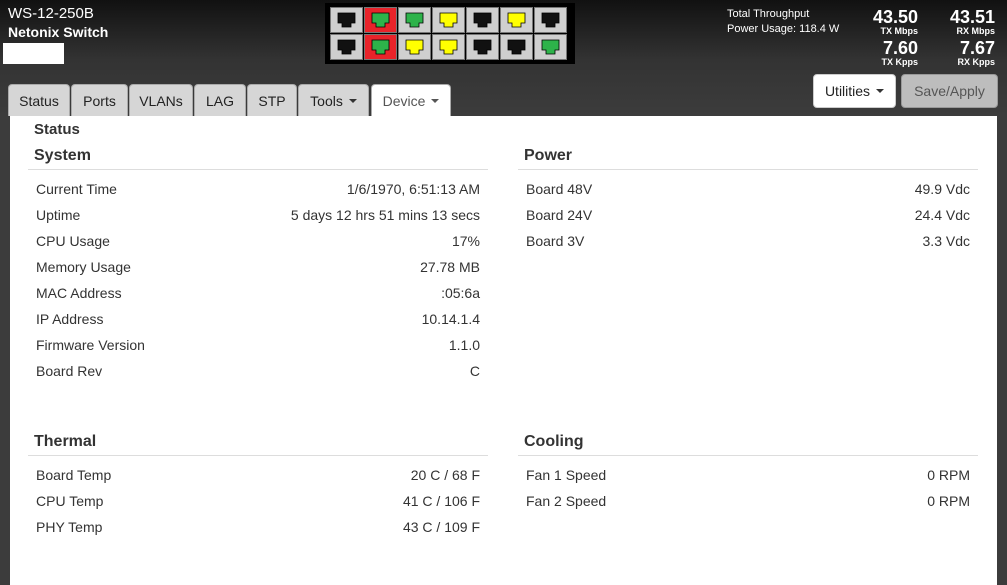 The height and width of the screenshot is (585, 1007). What do you see at coordinates (946, 241) in the screenshot?
I see `info-value: 3.3 Vdc` at bounding box center [946, 241].